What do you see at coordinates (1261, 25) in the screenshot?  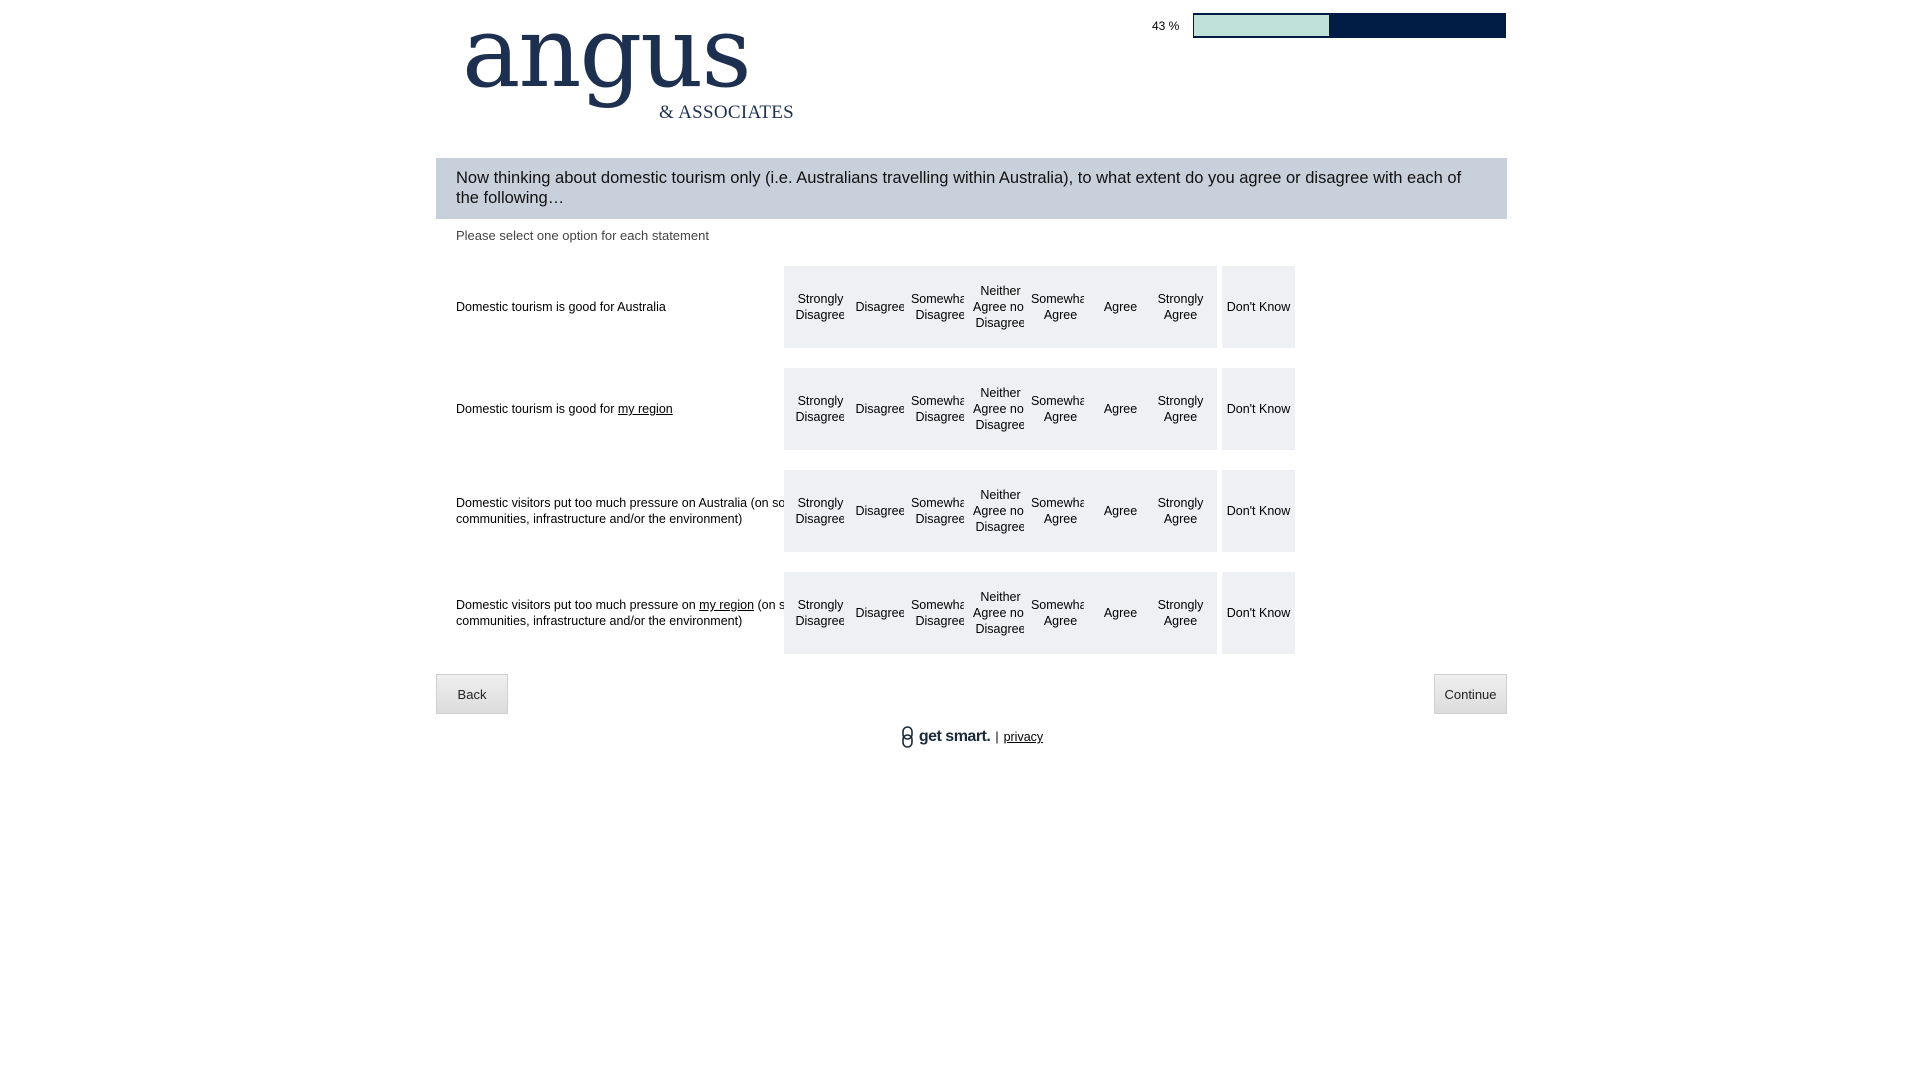 I see `progress-fill` at bounding box center [1261, 25].